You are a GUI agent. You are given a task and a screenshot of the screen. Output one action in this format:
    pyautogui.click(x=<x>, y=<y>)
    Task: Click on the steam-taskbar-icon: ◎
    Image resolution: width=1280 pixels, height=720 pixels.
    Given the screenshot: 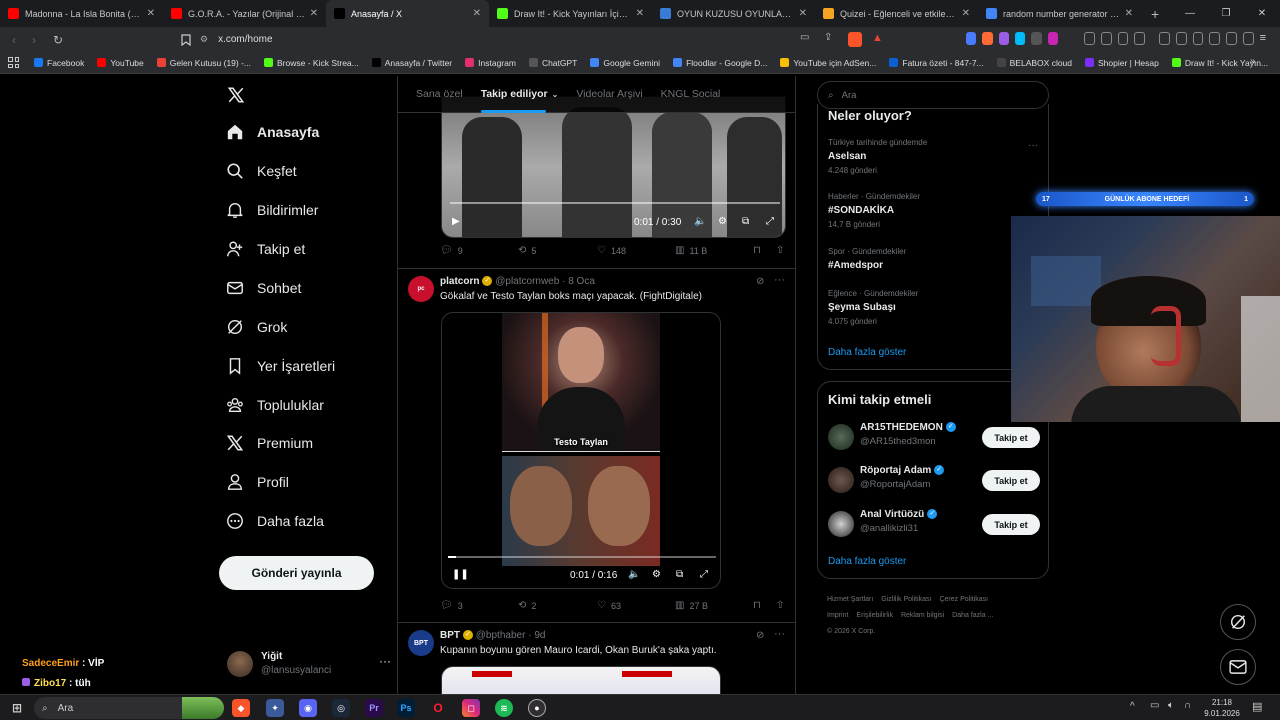 What is the action you would take?
    pyautogui.click(x=341, y=708)
    